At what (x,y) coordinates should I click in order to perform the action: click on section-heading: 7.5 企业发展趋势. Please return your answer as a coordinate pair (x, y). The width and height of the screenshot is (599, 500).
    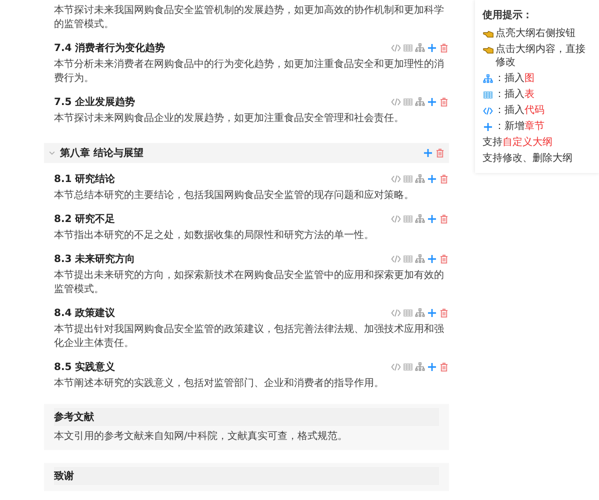
    Looking at the image, I should click on (95, 102).